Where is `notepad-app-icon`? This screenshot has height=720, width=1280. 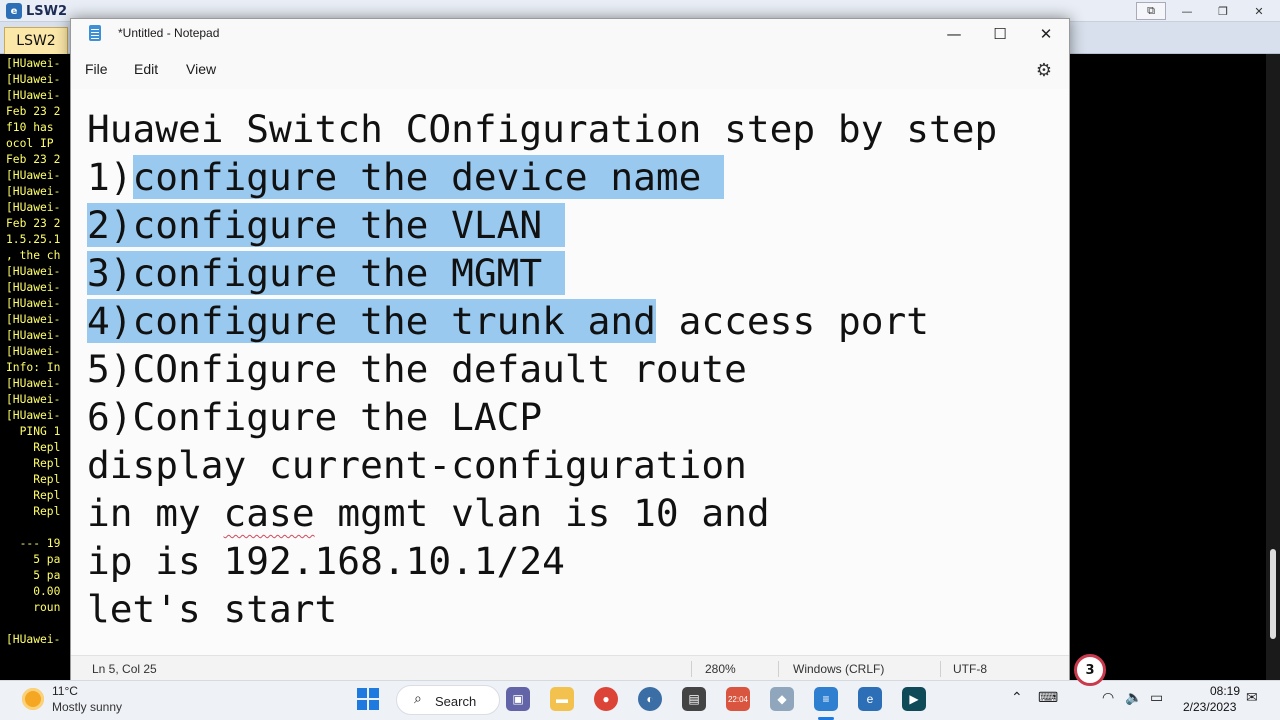
notepad-app-icon is located at coordinates (95, 33).